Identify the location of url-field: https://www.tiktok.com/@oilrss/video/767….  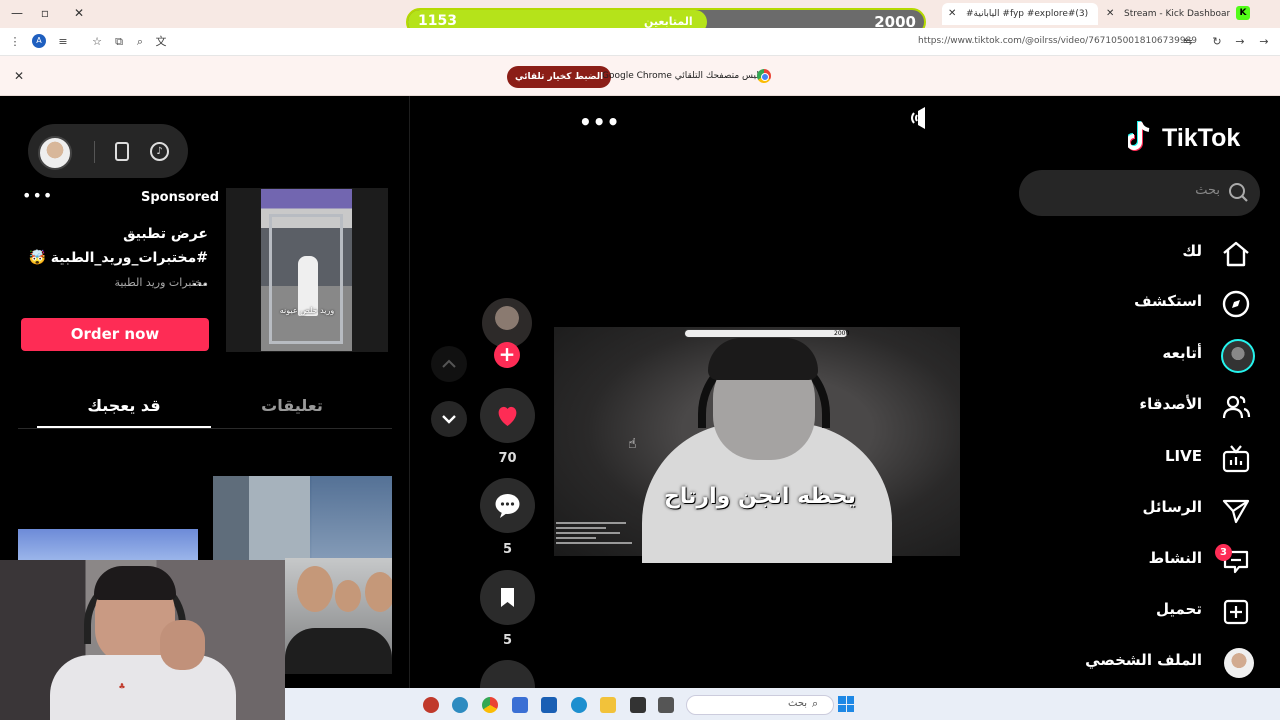
(1057, 41).